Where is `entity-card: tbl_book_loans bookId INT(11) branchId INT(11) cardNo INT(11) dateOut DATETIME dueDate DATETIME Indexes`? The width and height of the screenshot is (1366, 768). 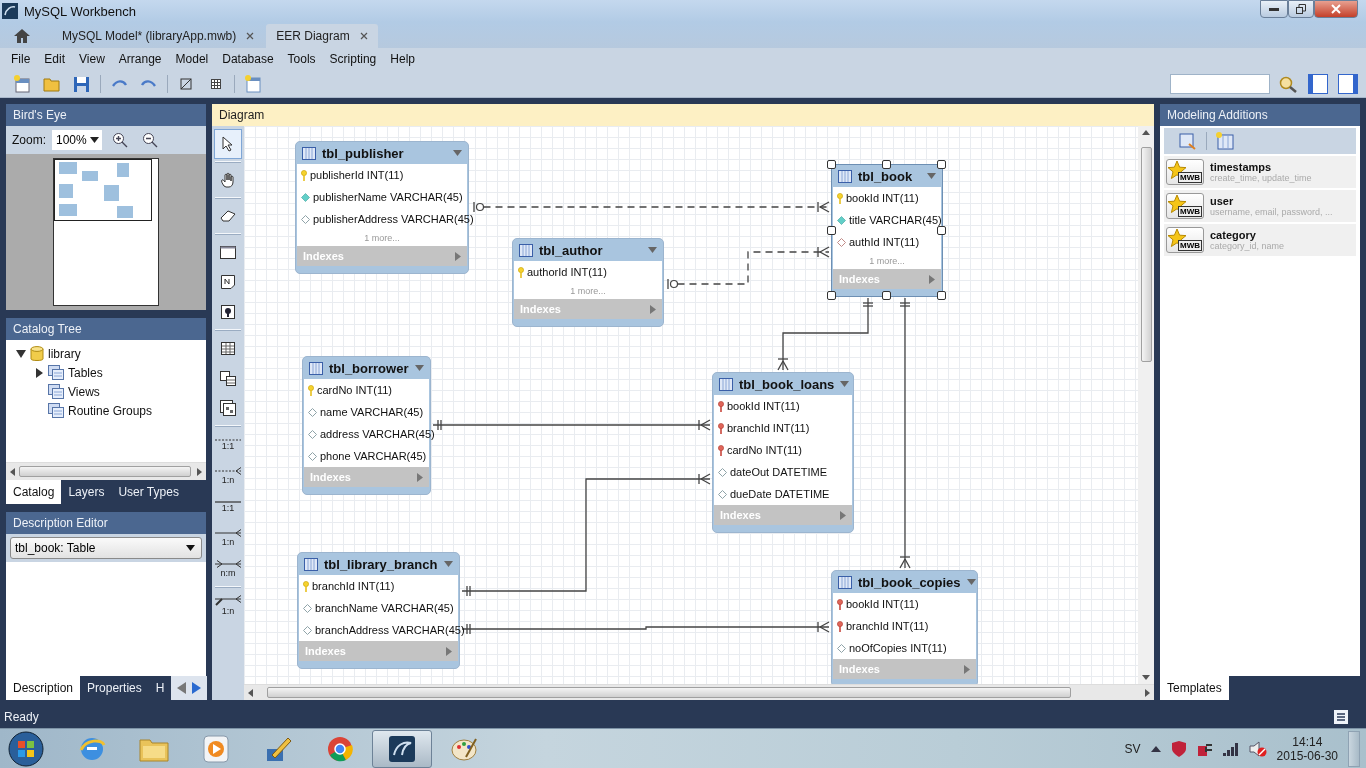
entity-card: tbl_book_loans bookId INT(11) branchId INT(11) cardNo INT(11) dateOut DATETIME dueDate DATETIME Indexes is located at coordinates (783, 452).